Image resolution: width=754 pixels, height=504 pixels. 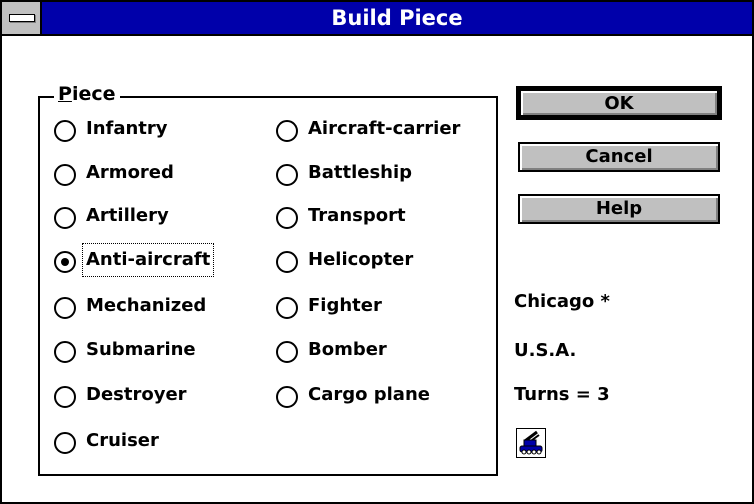 What do you see at coordinates (545, 350) in the screenshot?
I see `country-name: U.S.A.` at bounding box center [545, 350].